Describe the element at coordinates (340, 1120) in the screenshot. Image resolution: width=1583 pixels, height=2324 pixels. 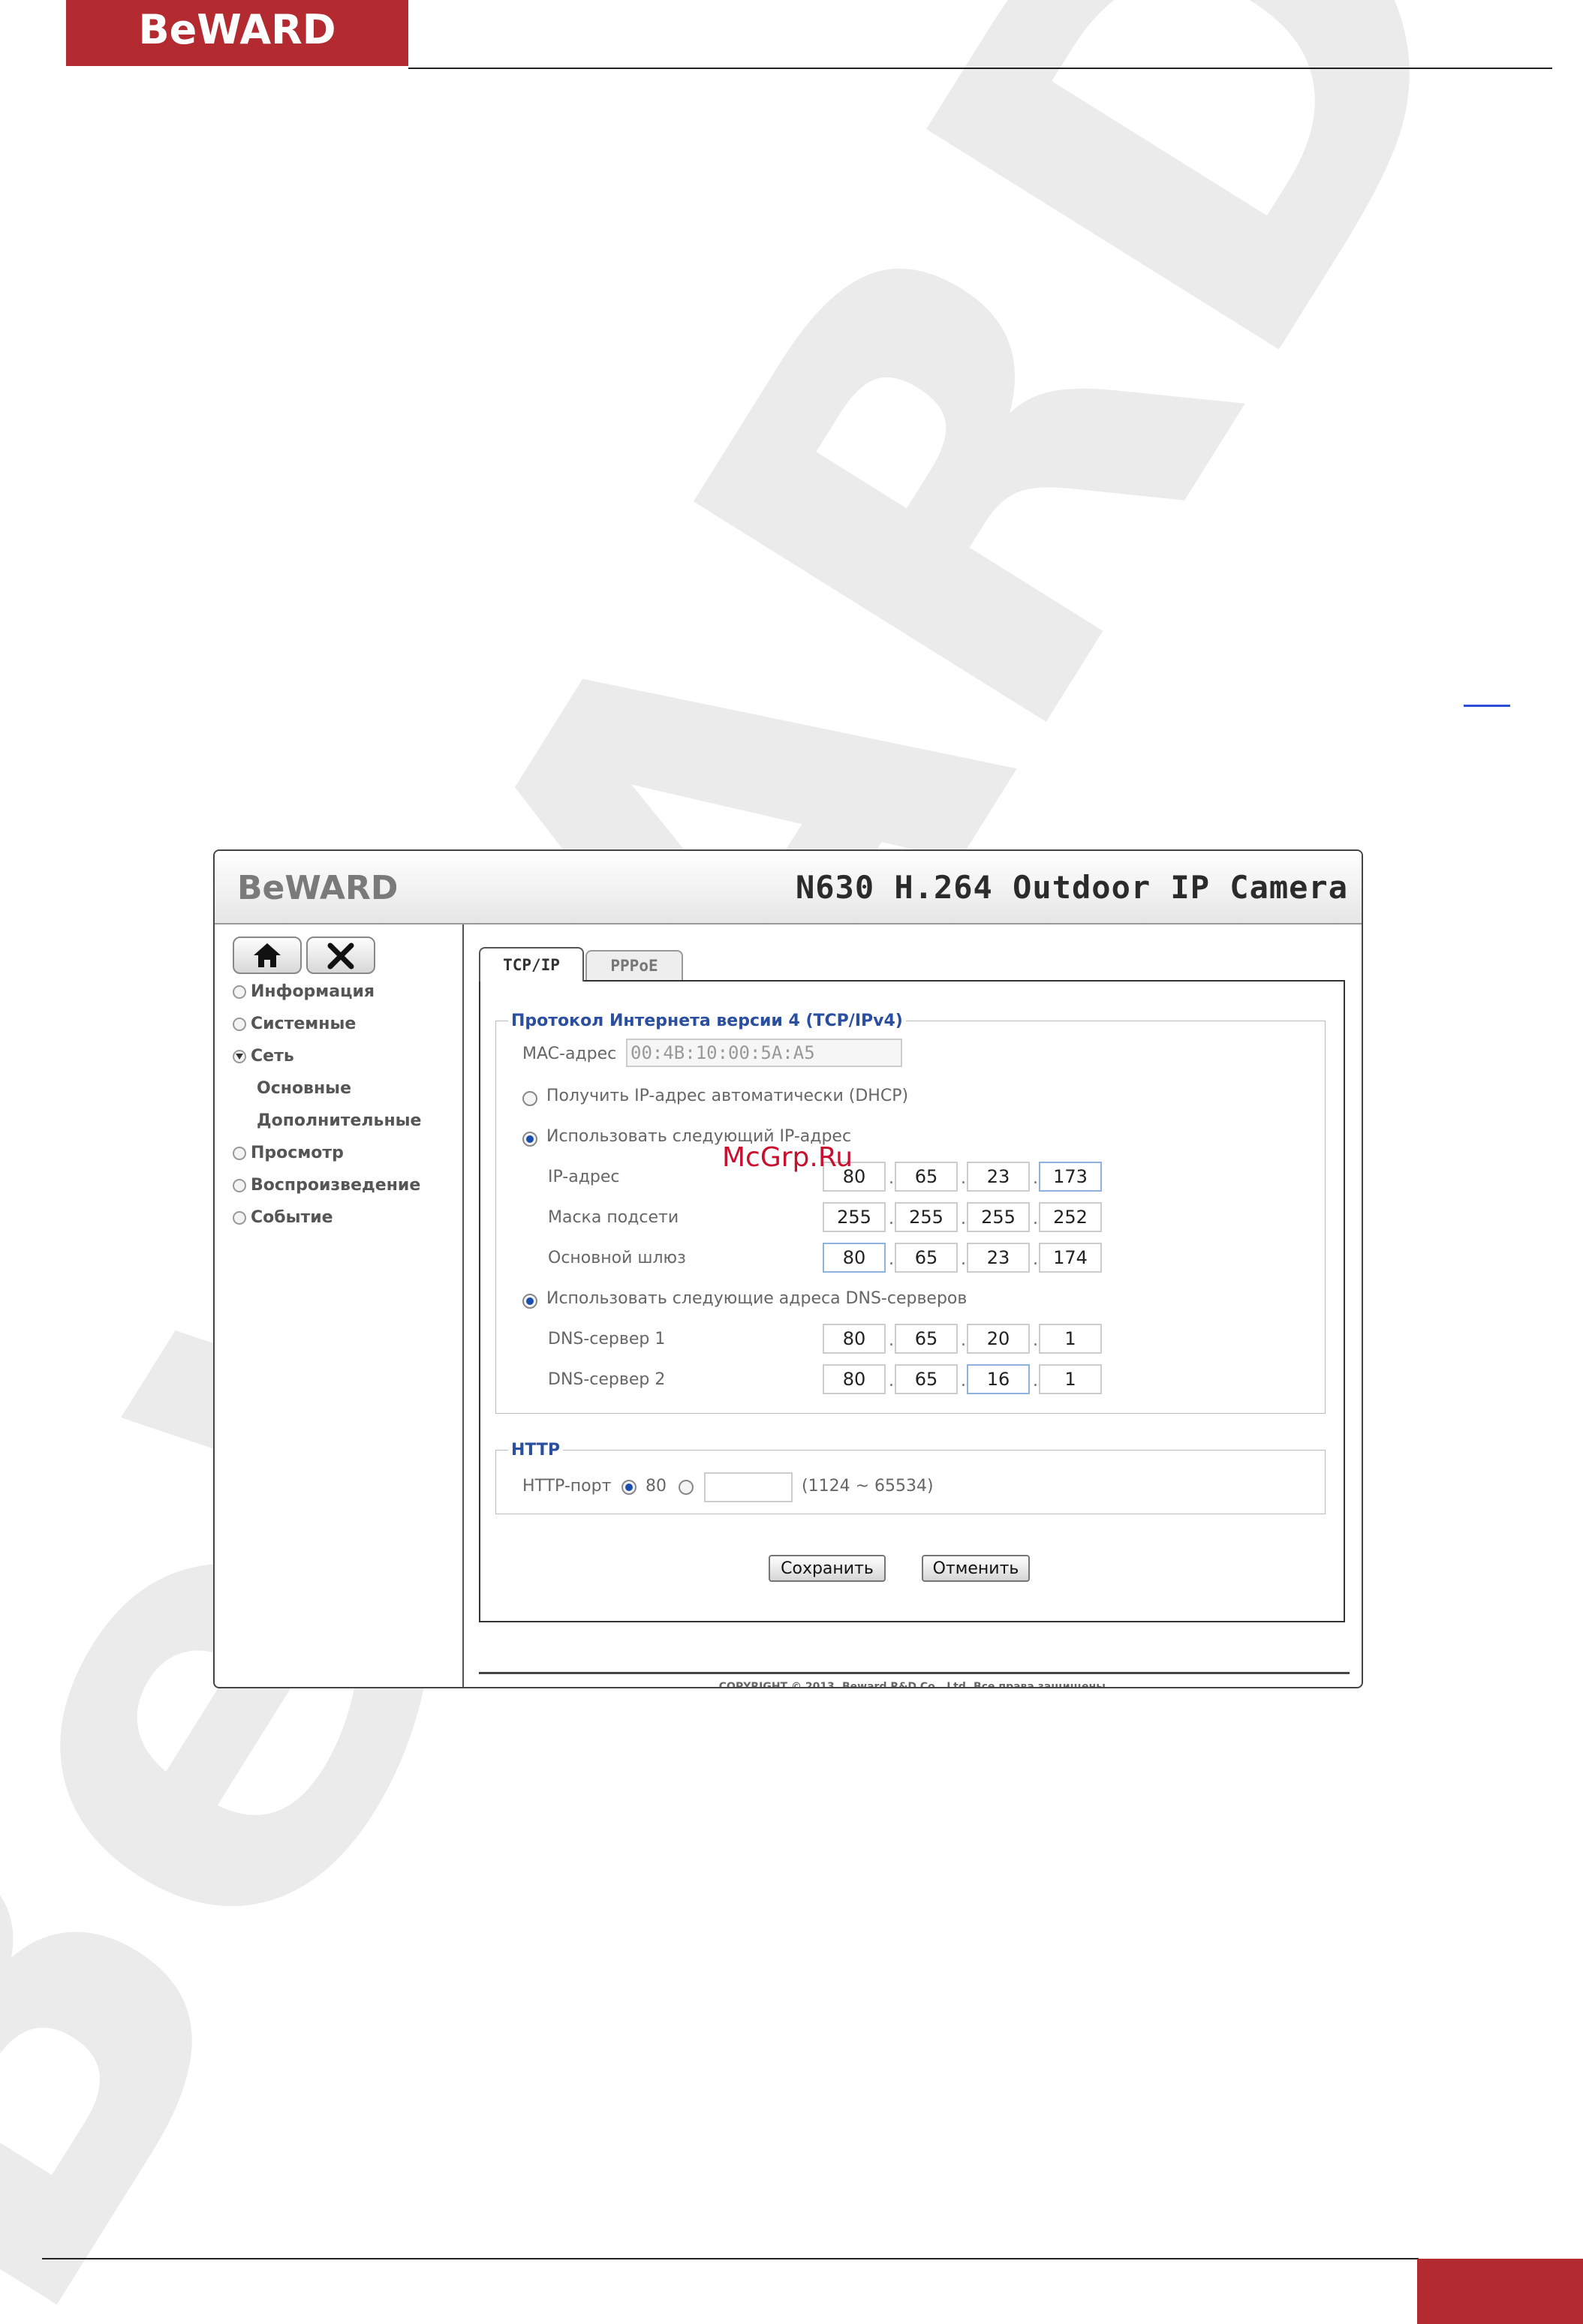
I see `nav-label: Дополнительные` at that location.